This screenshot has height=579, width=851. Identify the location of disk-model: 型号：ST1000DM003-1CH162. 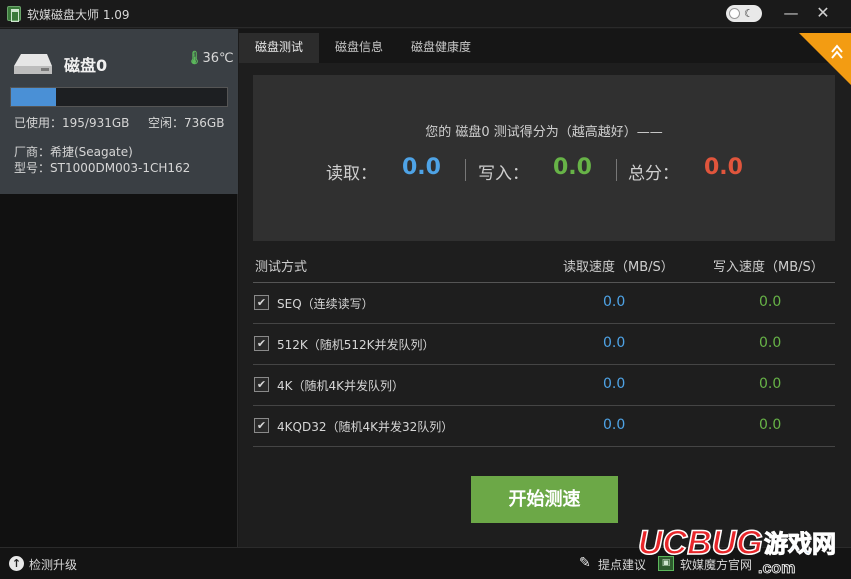
(102, 168).